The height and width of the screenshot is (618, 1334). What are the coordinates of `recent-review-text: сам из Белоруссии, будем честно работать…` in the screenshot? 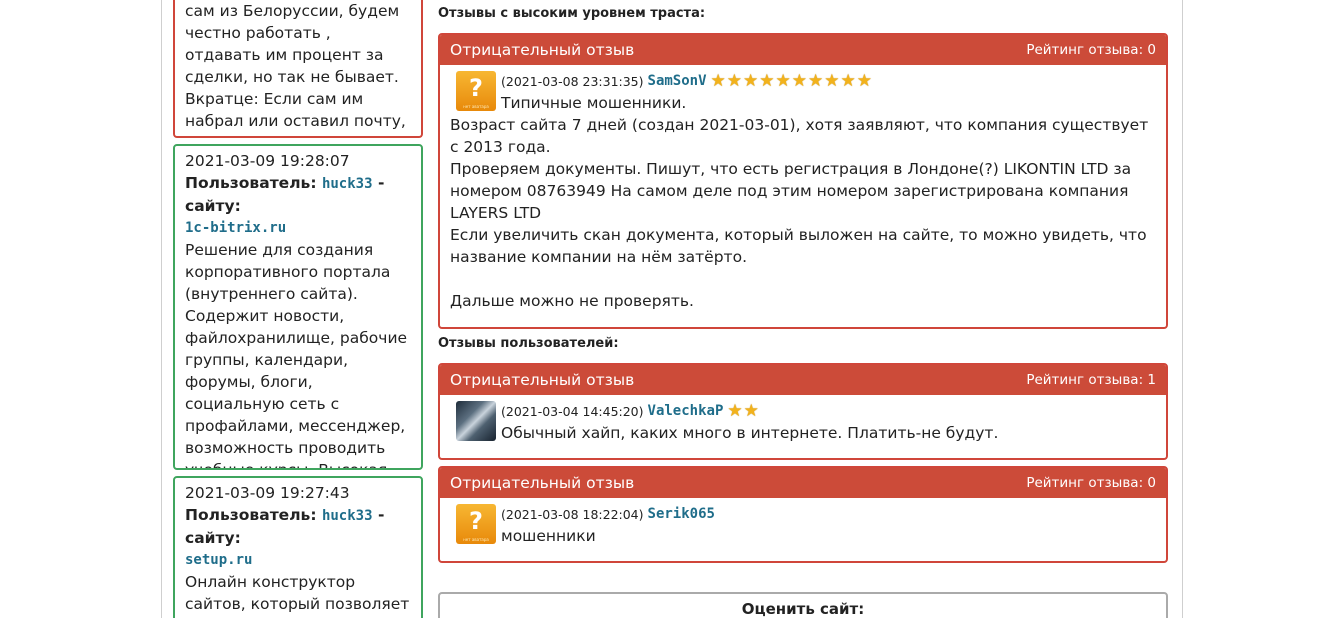 It's located at (295, 69).